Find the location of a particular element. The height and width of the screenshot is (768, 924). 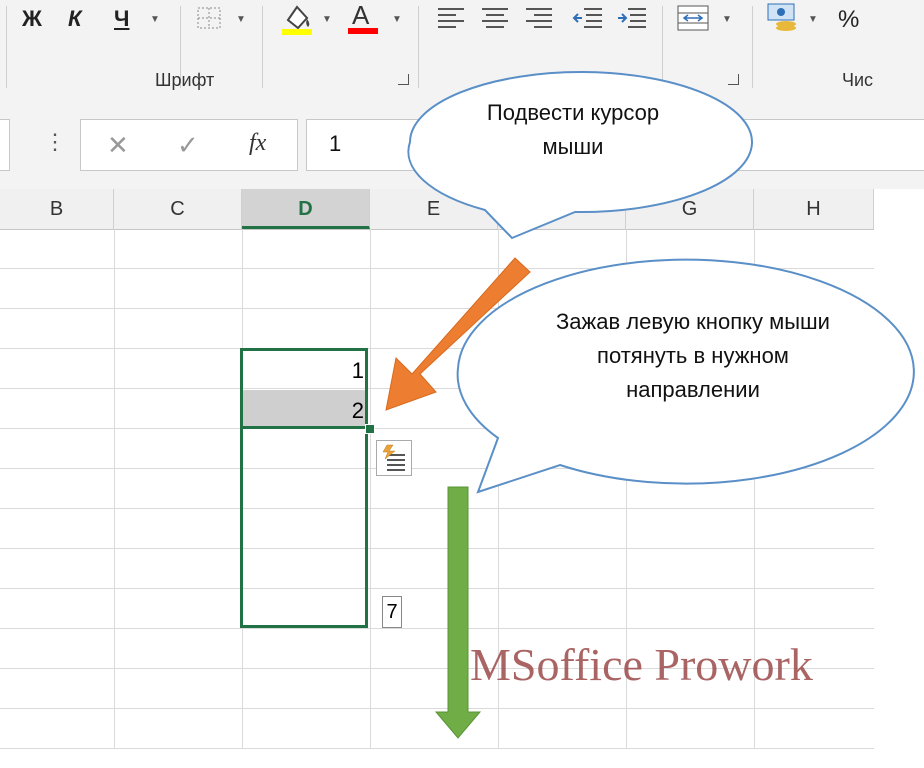

green-drag-direction-arrow is located at coordinates (458, 612).